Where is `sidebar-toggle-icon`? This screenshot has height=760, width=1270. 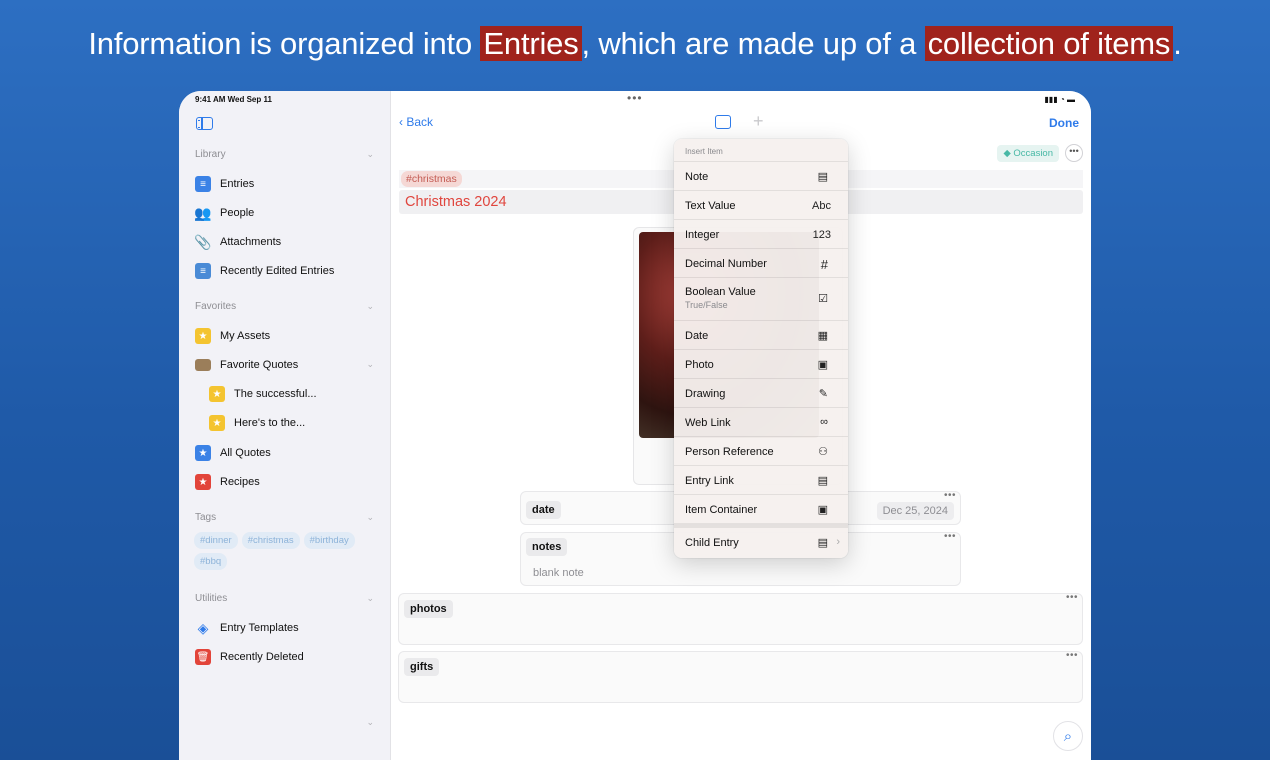
sidebar-toggle-icon is located at coordinates (204, 123).